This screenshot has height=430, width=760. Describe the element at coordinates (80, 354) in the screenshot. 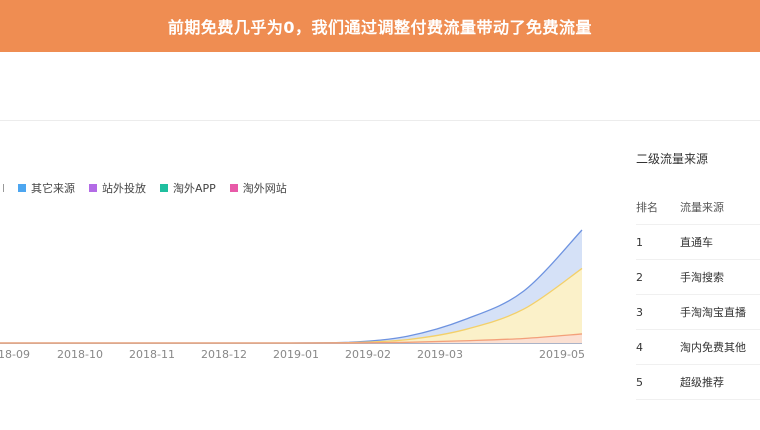

I see `x-tick-label: 2018-10` at that location.